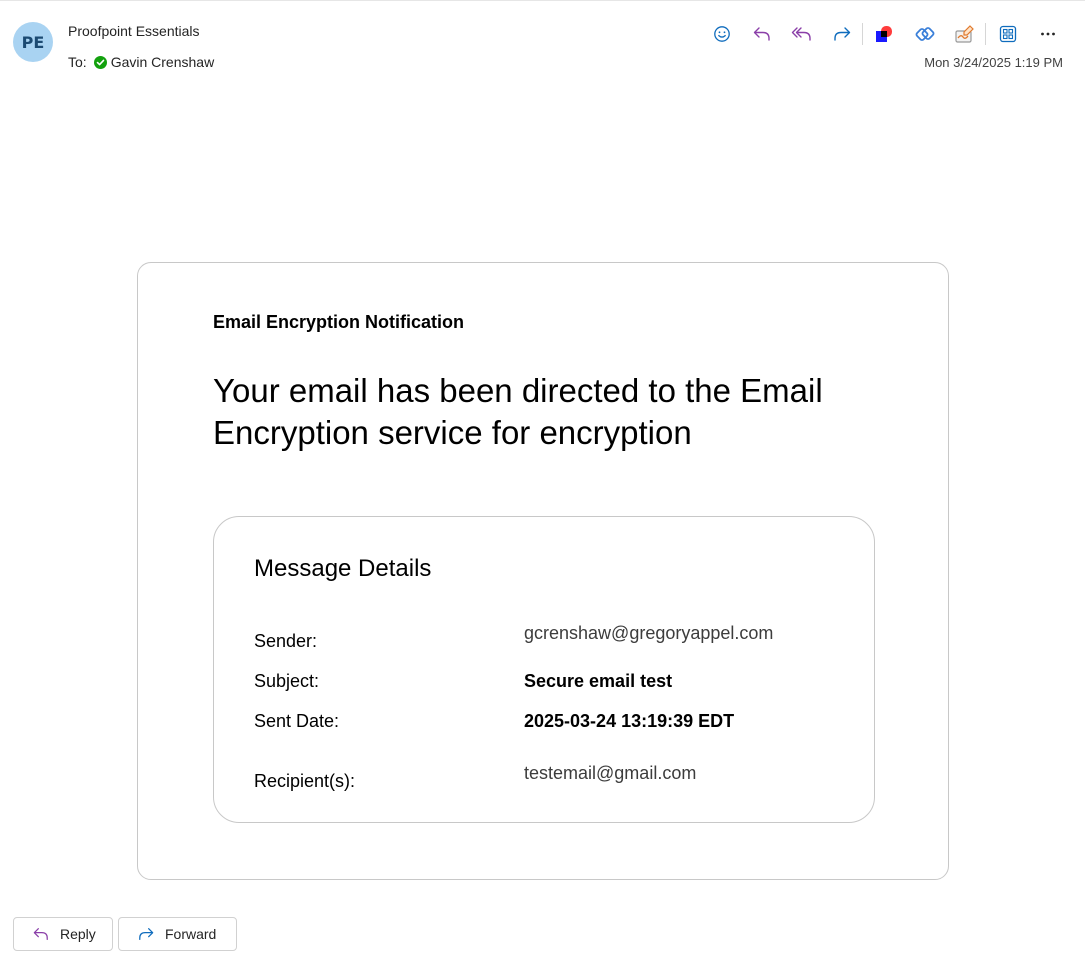  What do you see at coordinates (339, 322) in the screenshot?
I see `notification-label: Email Encryption Notification` at bounding box center [339, 322].